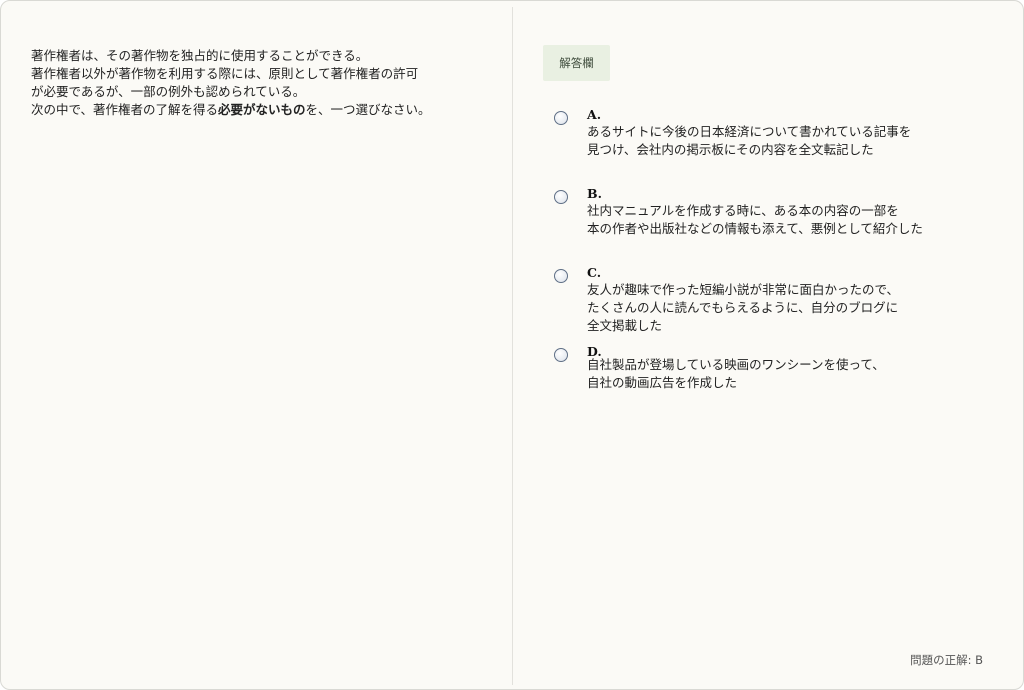 The height and width of the screenshot is (690, 1024). What do you see at coordinates (755, 228) in the screenshot?
I see `option-b-line-2: 本の作者や出版社などの情報も添えて、悪例として紹介した` at bounding box center [755, 228].